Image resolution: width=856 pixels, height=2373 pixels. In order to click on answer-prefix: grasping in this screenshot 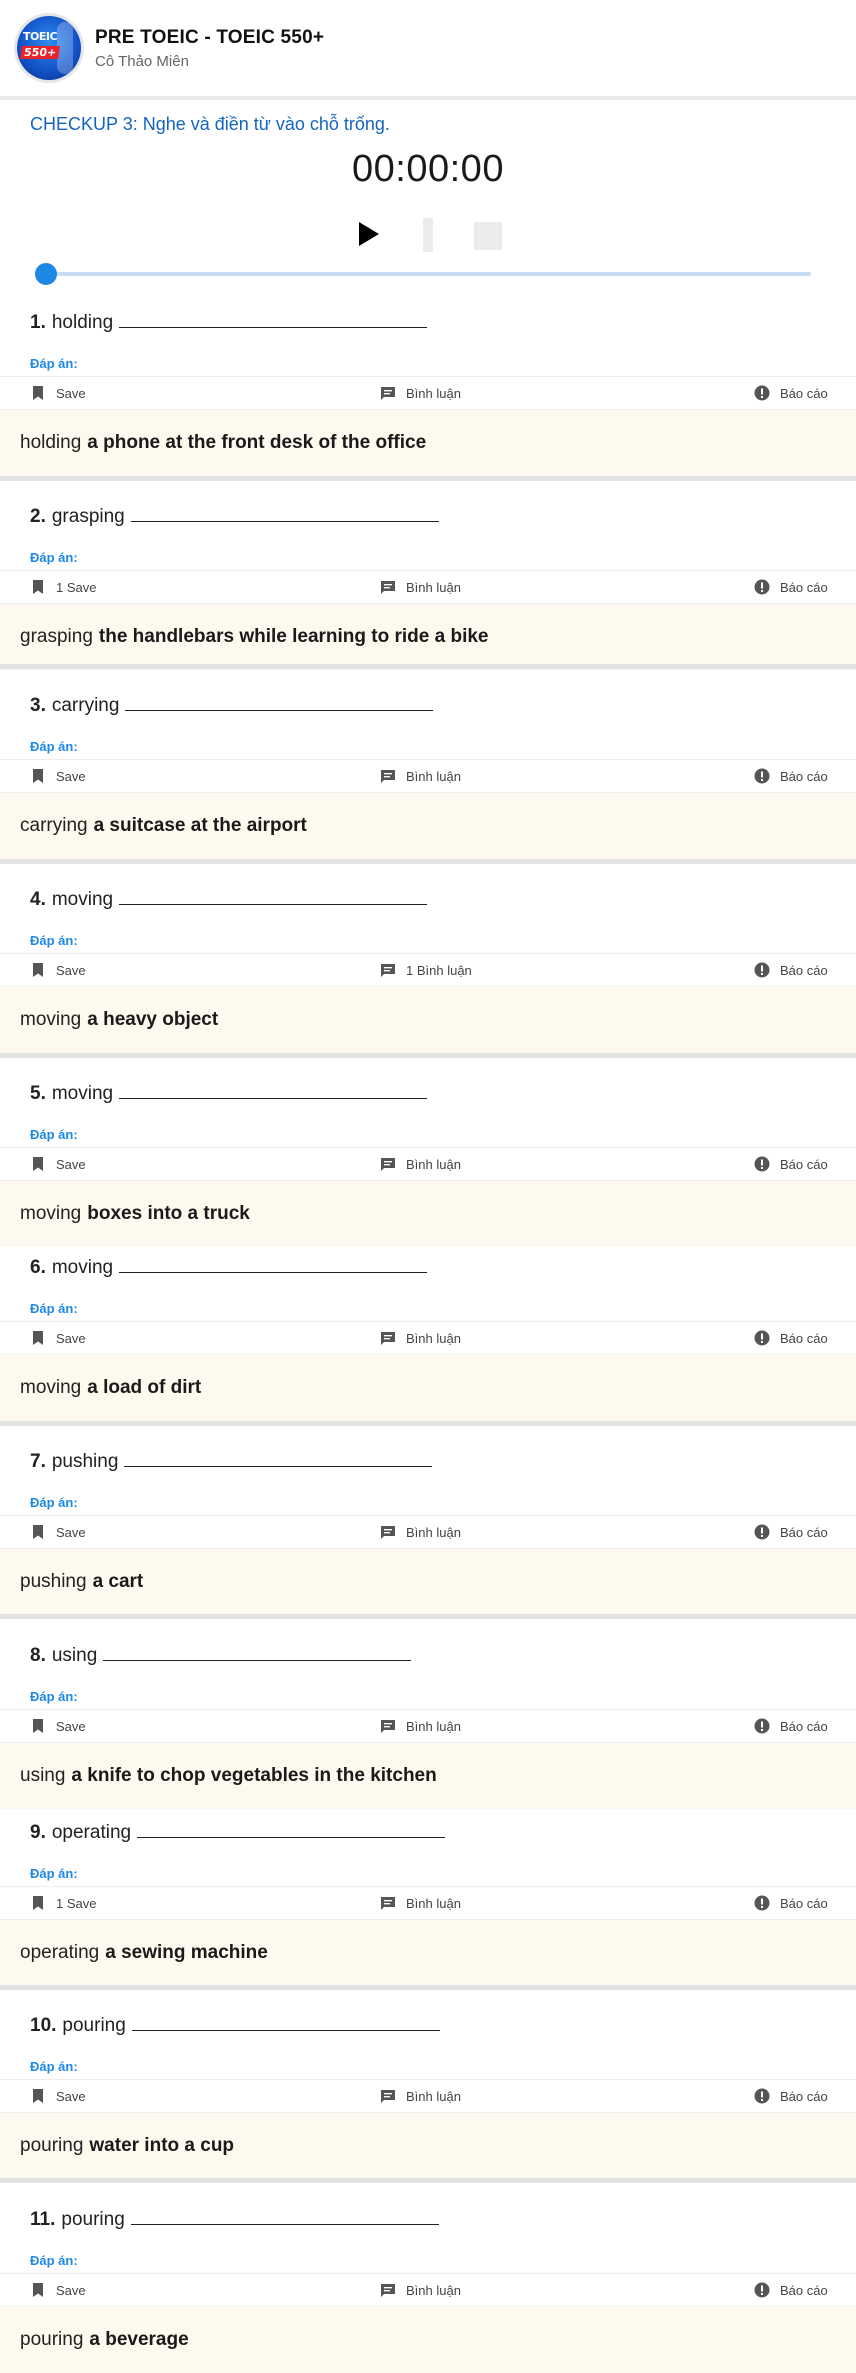, I will do `click(56, 636)`.